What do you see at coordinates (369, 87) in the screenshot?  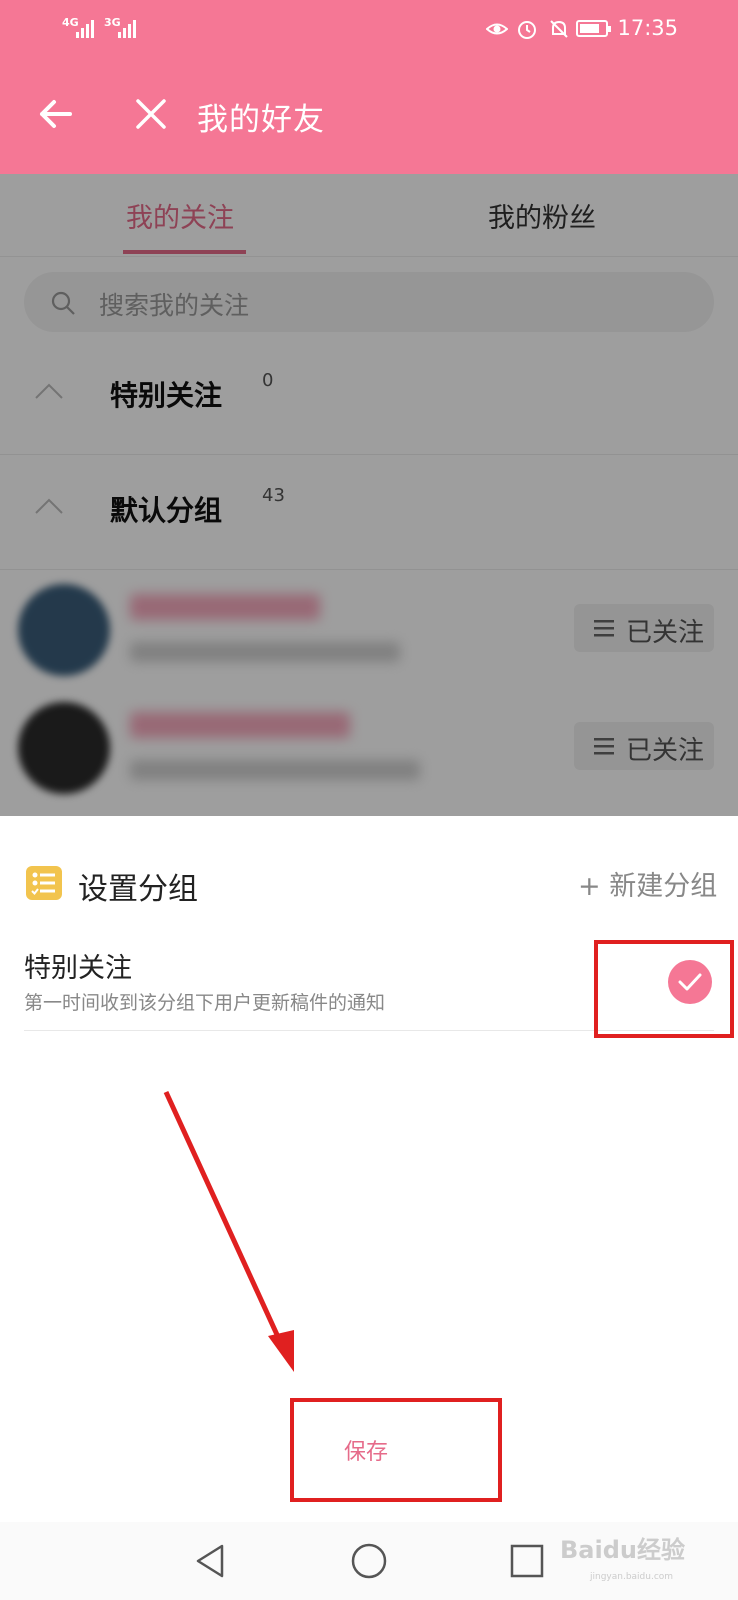 I see `app-header: 4G 3G 17:35 我的好友` at bounding box center [369, 87].